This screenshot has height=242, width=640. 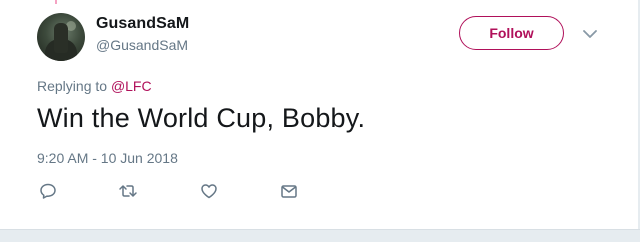 I want to click on reply-context: Replying to @LFC, so click(x=94, y=86).